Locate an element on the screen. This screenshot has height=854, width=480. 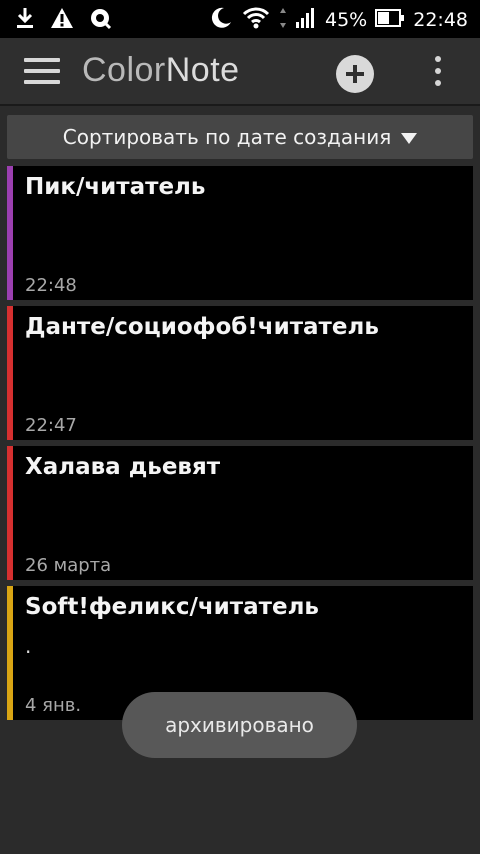
toast-text: архивировано is located at coordinates (239, 725).